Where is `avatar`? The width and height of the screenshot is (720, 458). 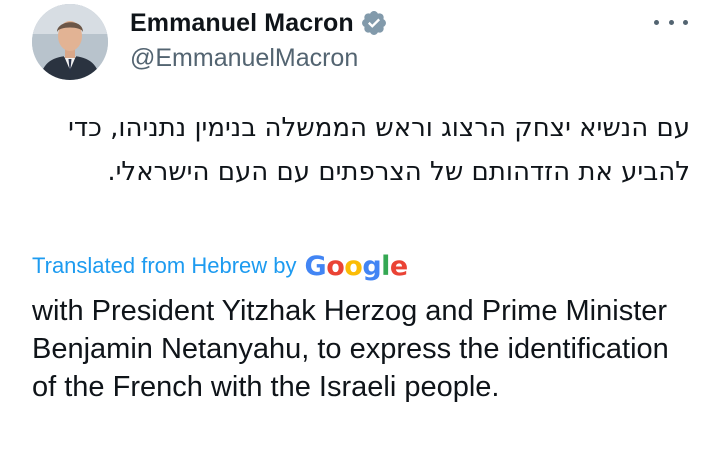
avatar is located at coordinates (70, 42).